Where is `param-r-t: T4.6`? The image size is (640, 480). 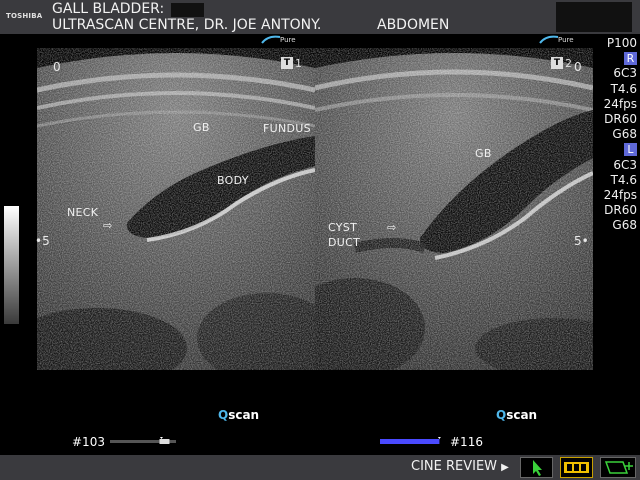
param-r-t: T4.6 is located at coordinates (623, 88).